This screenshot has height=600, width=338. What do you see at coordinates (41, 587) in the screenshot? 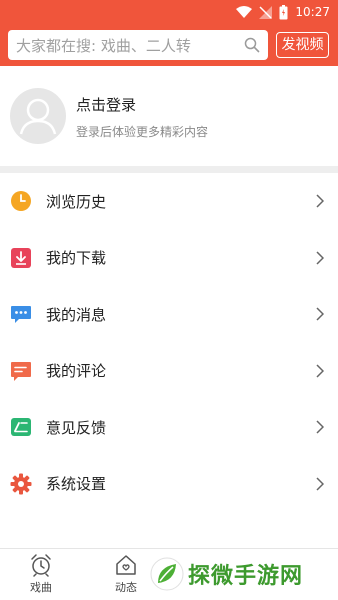
I see `nav-label: 戏曲` at bounding box center [41, 587].